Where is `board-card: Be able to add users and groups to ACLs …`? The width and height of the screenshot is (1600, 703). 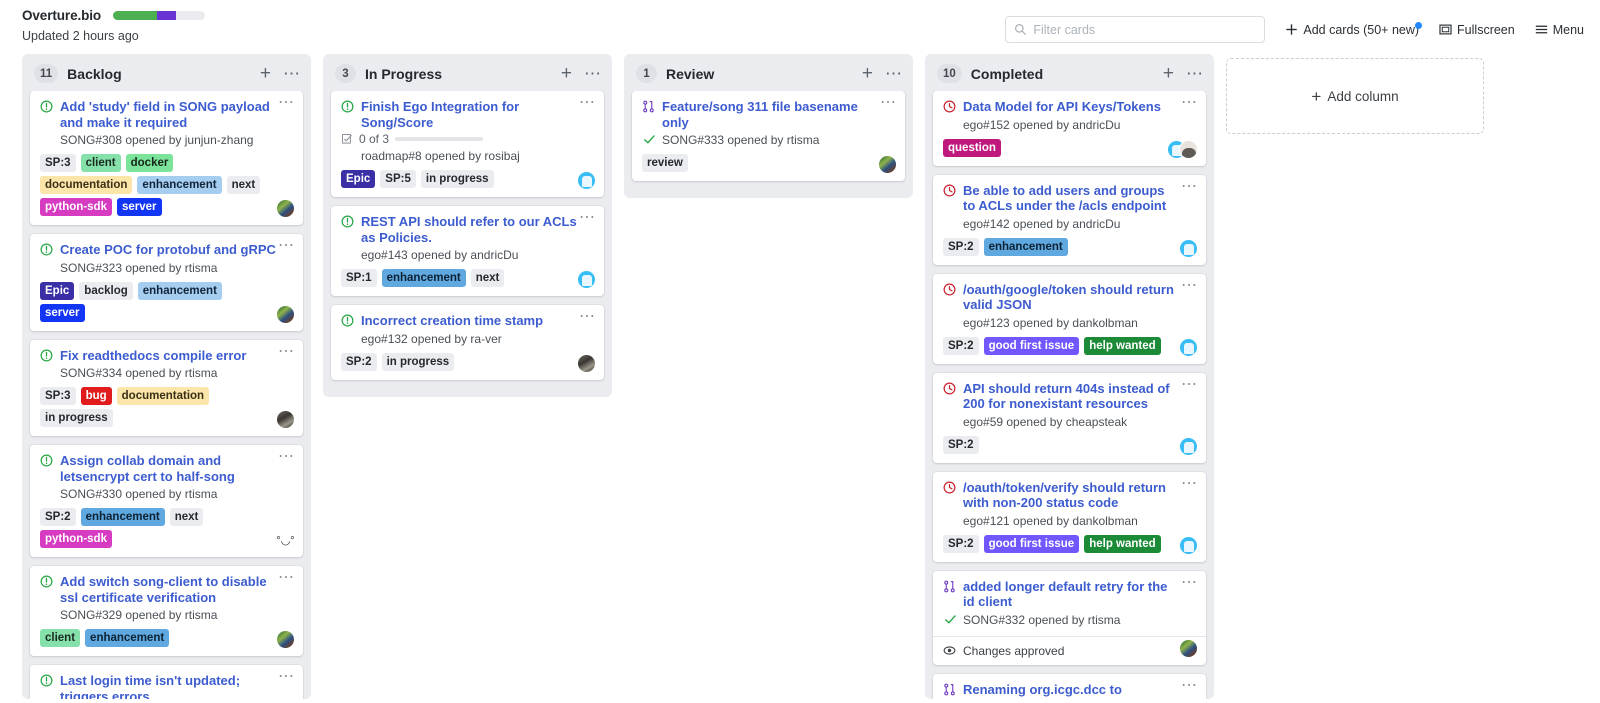
board-card: Be able to add users and groups to ACLs … is located at coordinates (1069, 219).